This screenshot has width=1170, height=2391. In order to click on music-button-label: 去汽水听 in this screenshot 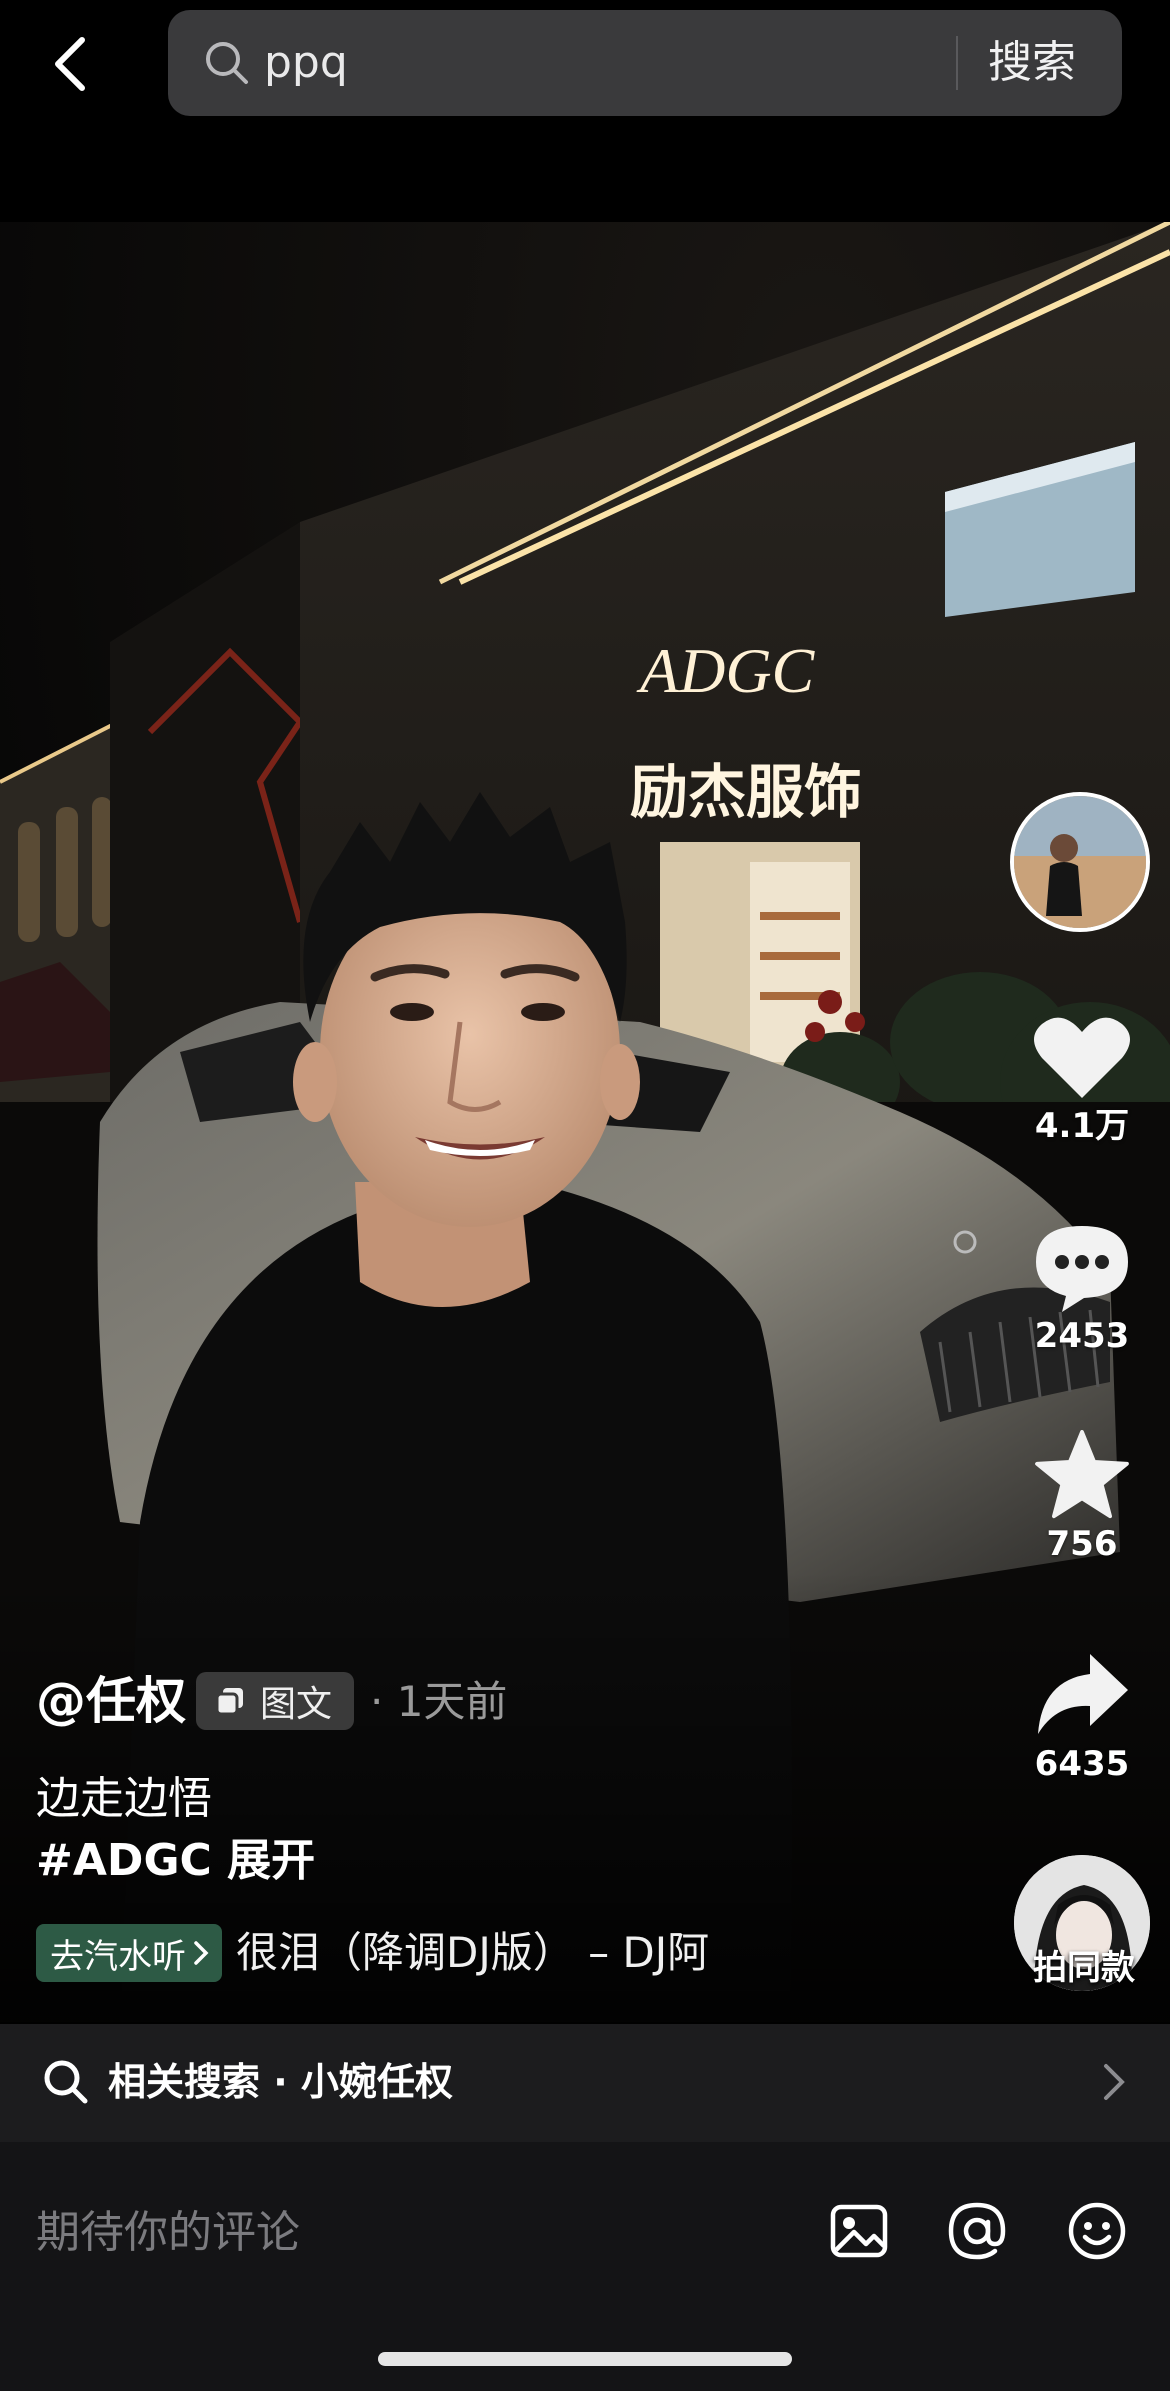, I will do `click(118, 1956)`.